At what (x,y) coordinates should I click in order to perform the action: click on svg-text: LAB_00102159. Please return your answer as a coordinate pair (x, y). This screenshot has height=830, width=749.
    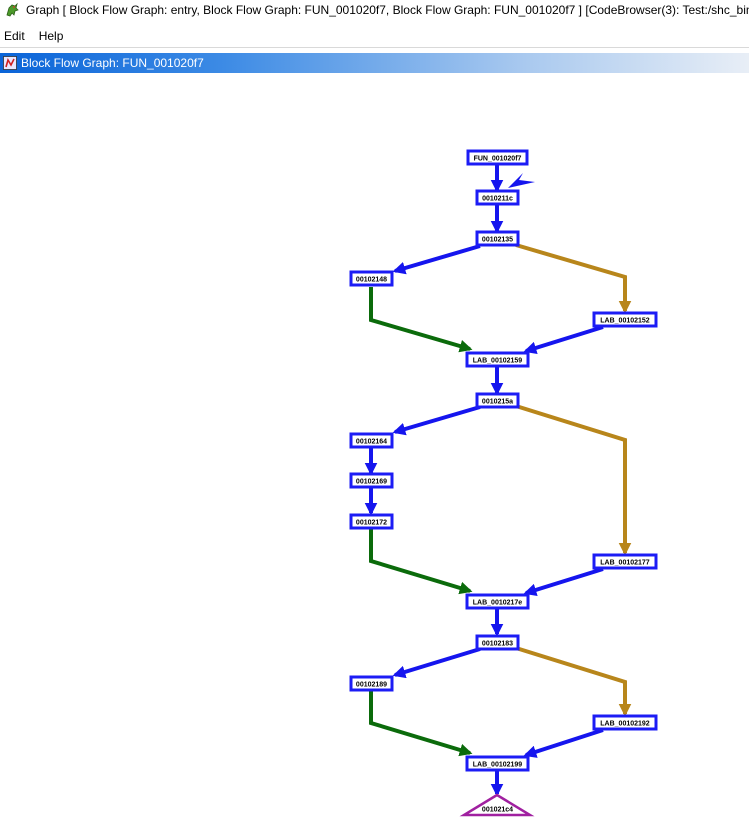
    Looking at the image, I should click on (498, 361).